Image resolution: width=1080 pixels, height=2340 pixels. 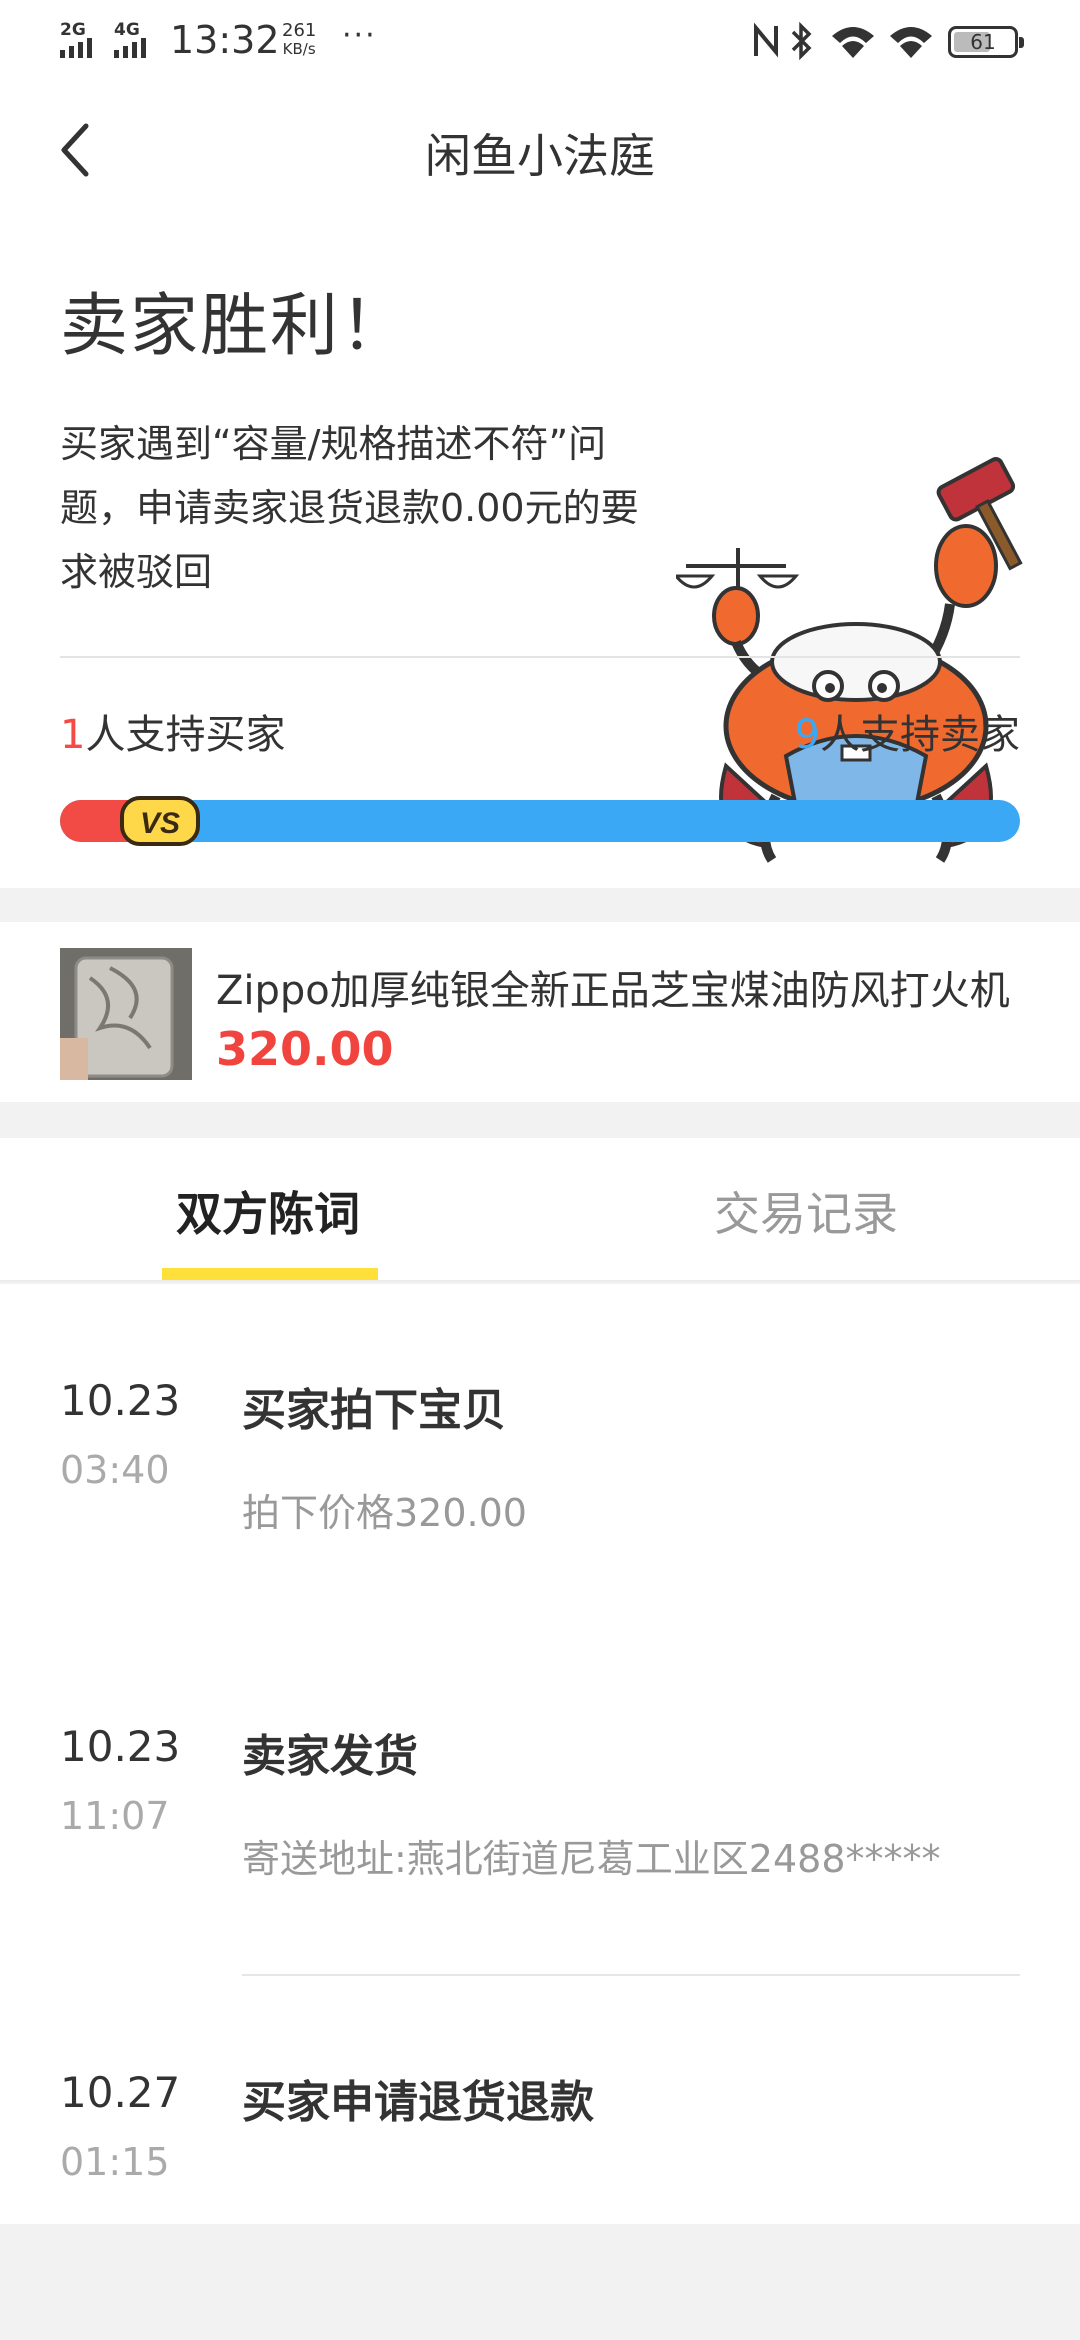 What do you see at coordinates (374, 1410) in the screenshot?
I see `timeline-event: 买家拍下宝贝` at bounding box center [374, 1410].